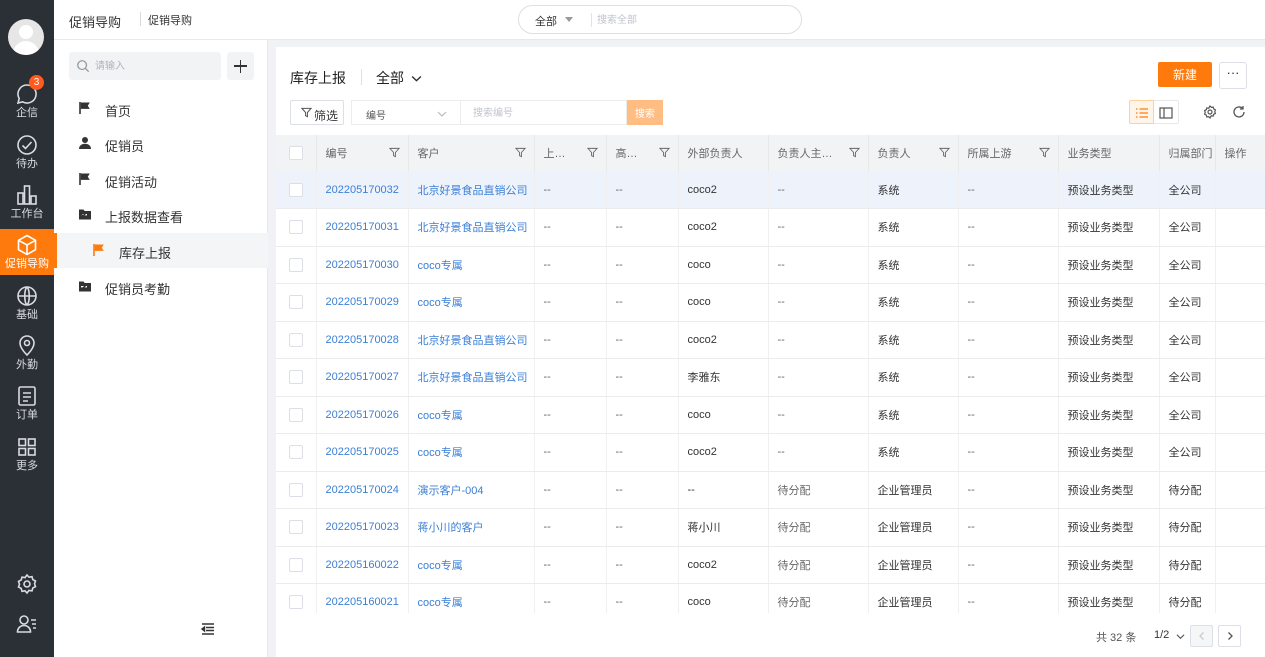  Describe the element at coordinates (208, 629) in the screenshot. I see `collapse-sidebar-icon` at that location.